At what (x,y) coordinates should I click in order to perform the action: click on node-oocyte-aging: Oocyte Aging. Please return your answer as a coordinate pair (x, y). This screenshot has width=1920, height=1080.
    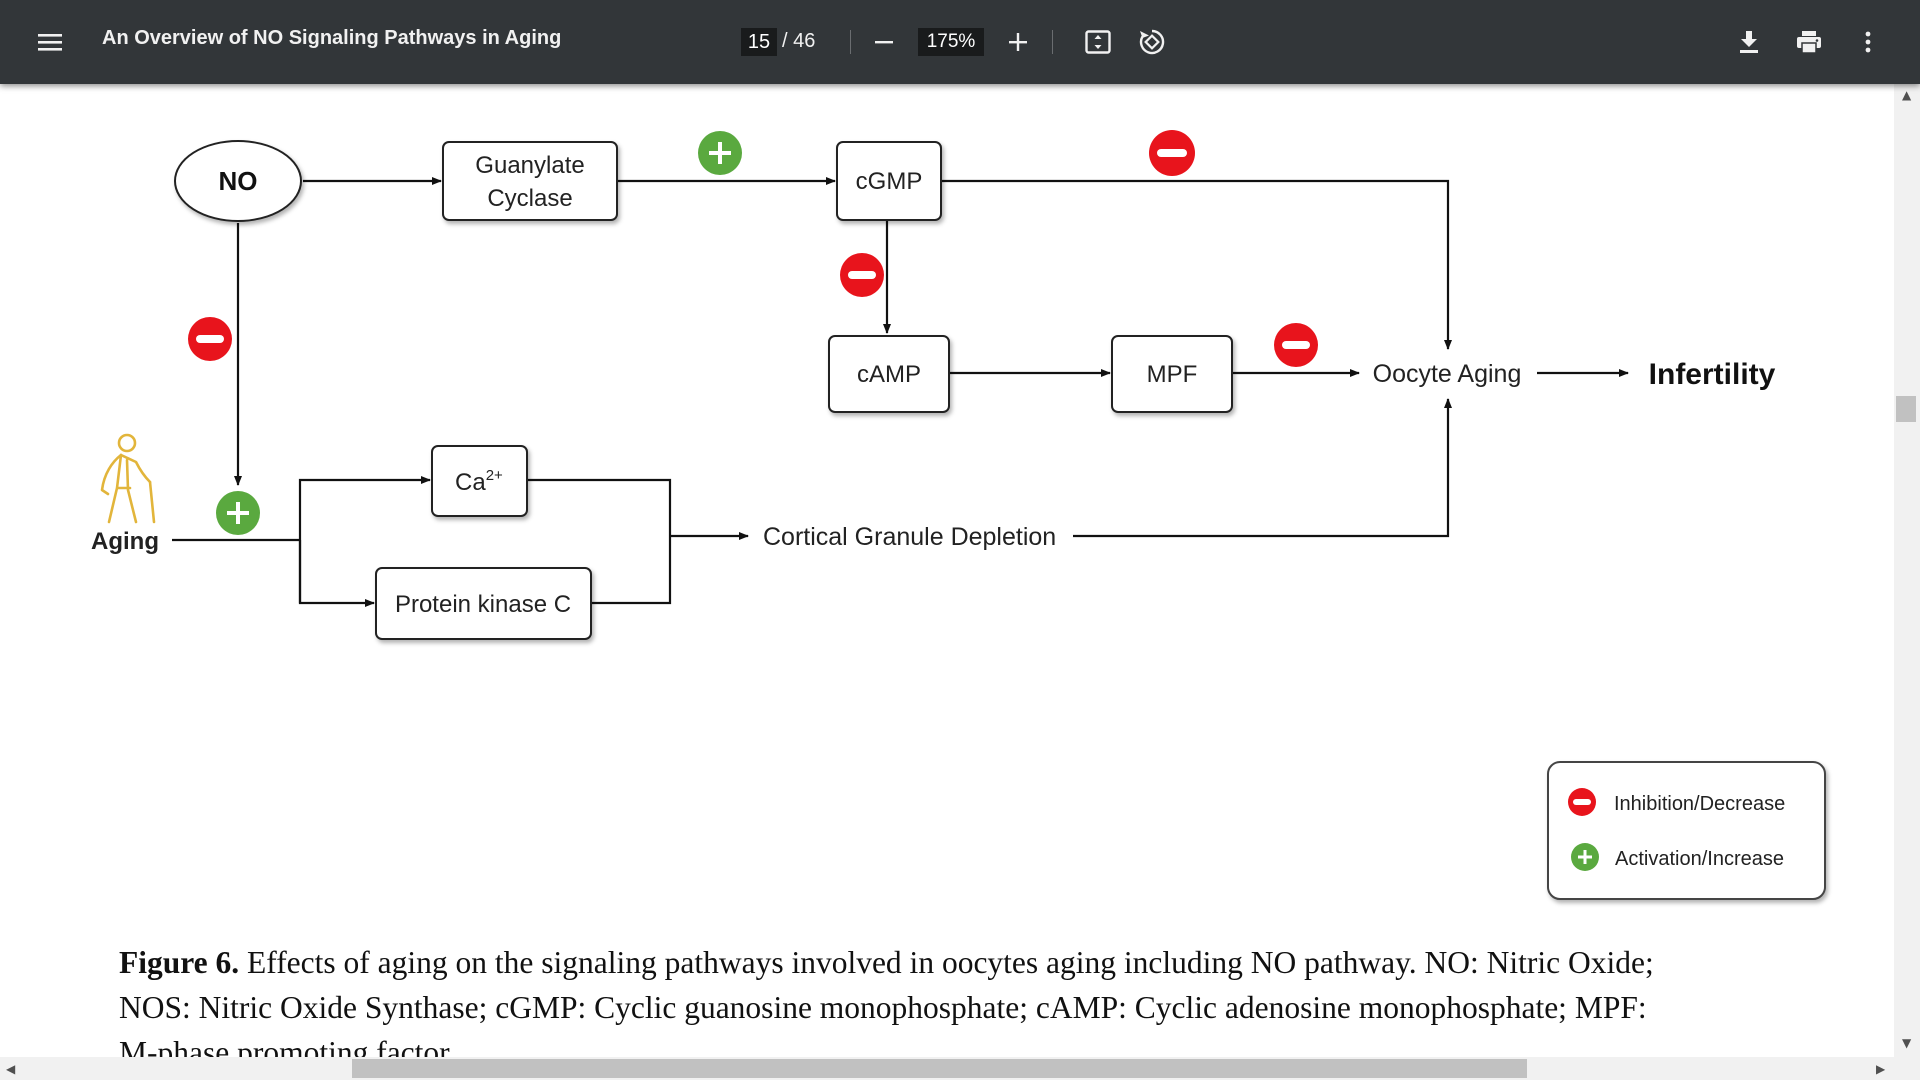
    Looking at the image, I should click on (1447, 374).